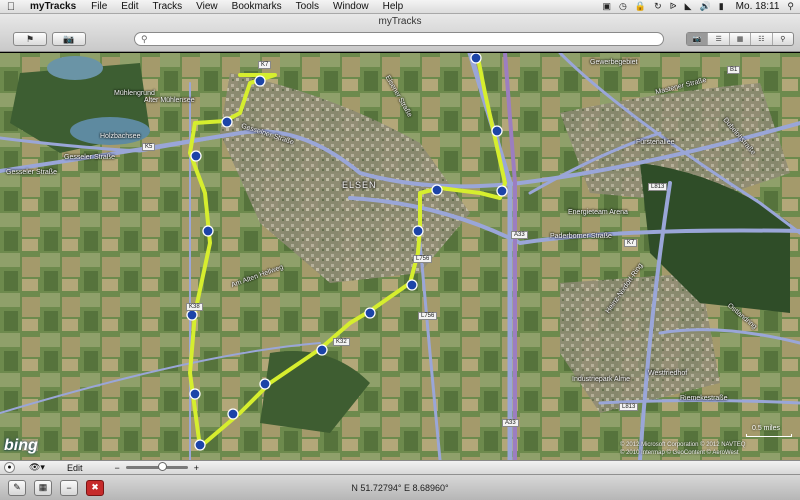 The height and width of the screenshot is (500, 800). I want to click on lock-icon: 🔒, so click(640, 6).